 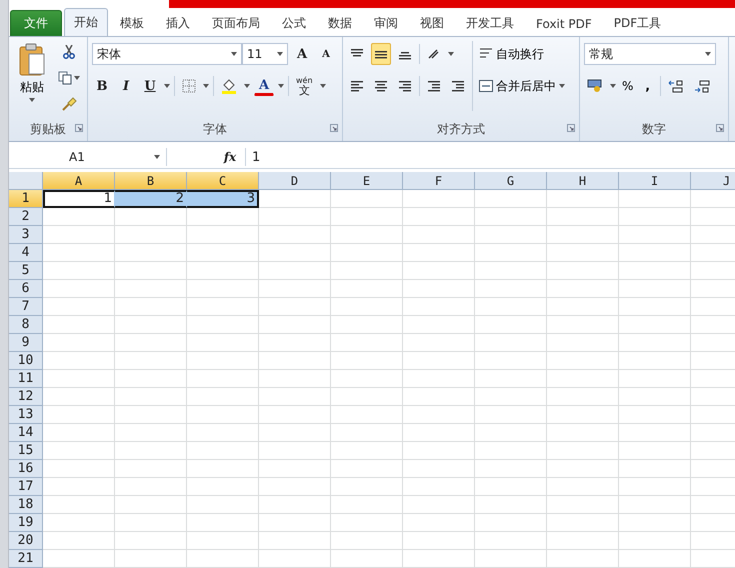 I want to click on row-header: 8, so click(x=26, y=325).